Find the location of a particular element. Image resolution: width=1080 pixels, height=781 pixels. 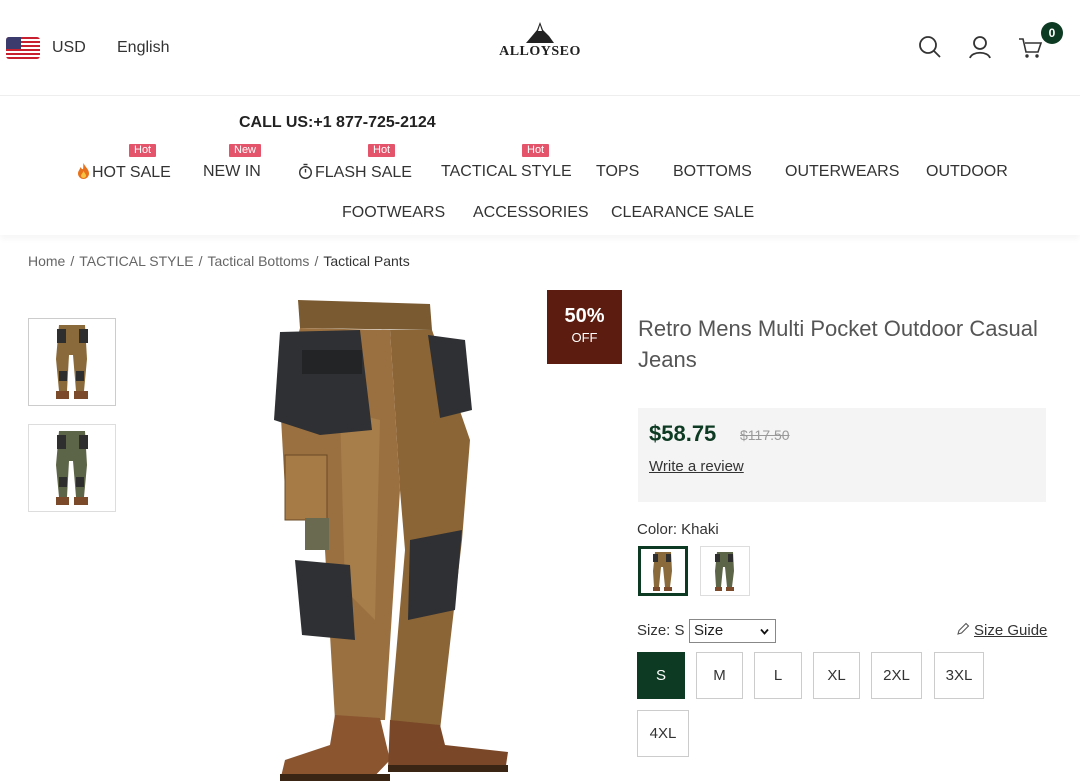

nav-item-accessories: ACCESSORIES is located at coordinates (531, 213).